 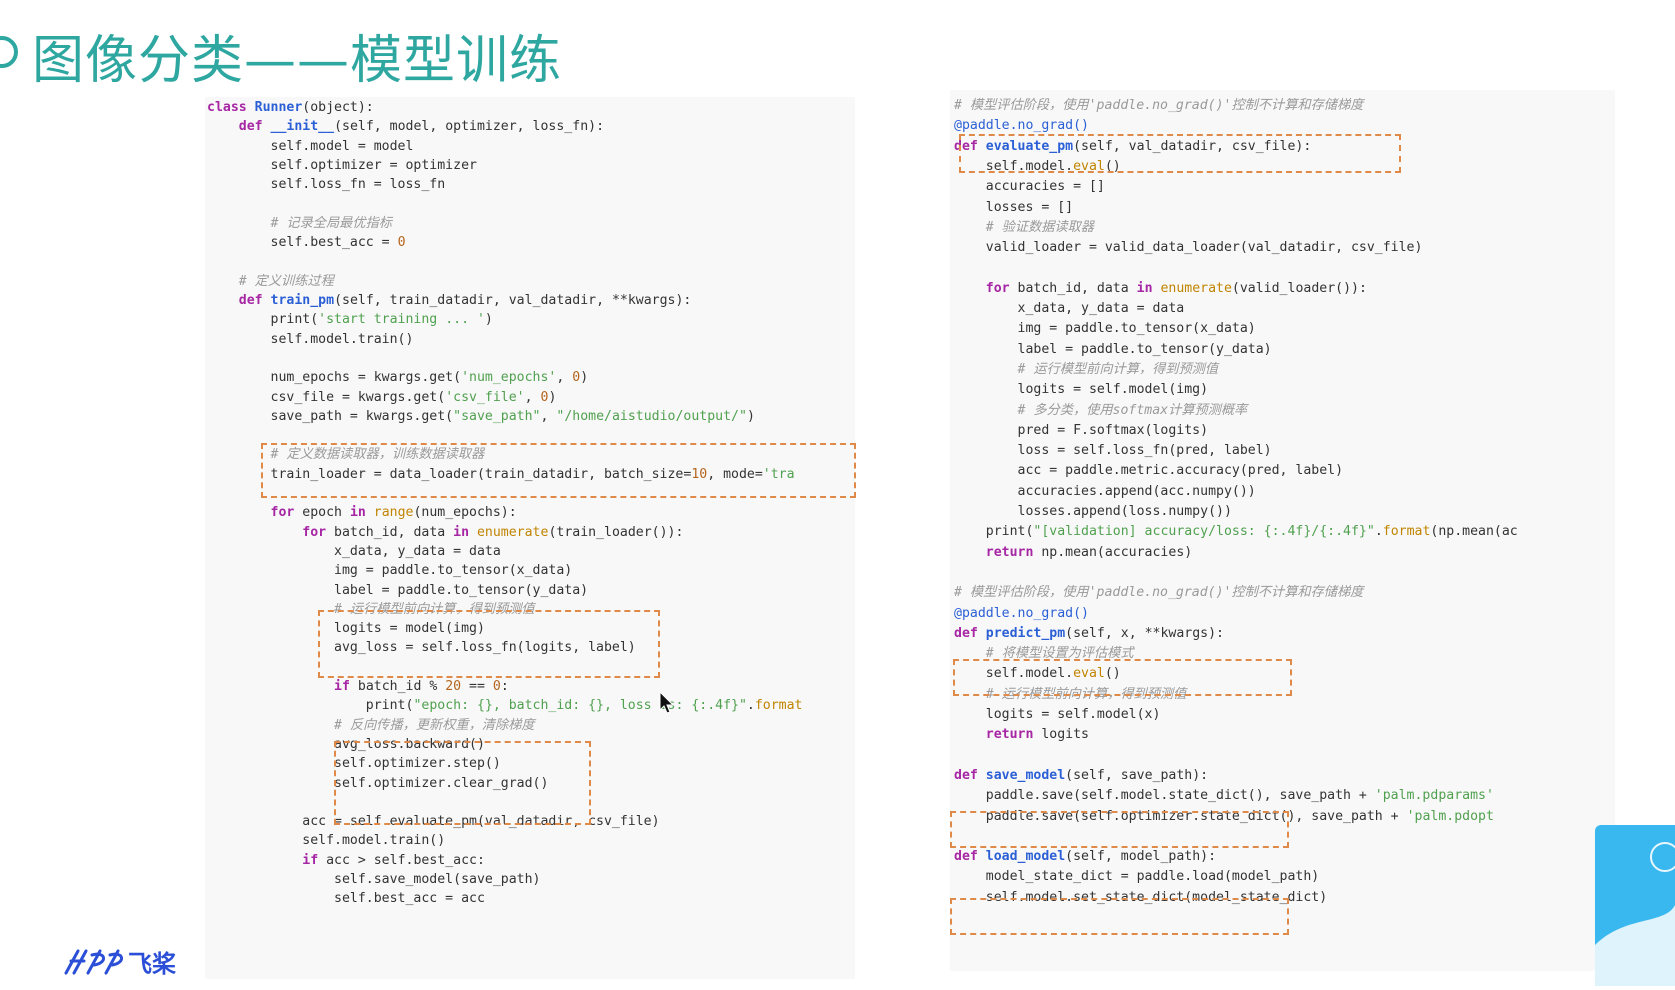 I want to click on code-token: self.optimizer = optimizer, so click(x=342, y=165).